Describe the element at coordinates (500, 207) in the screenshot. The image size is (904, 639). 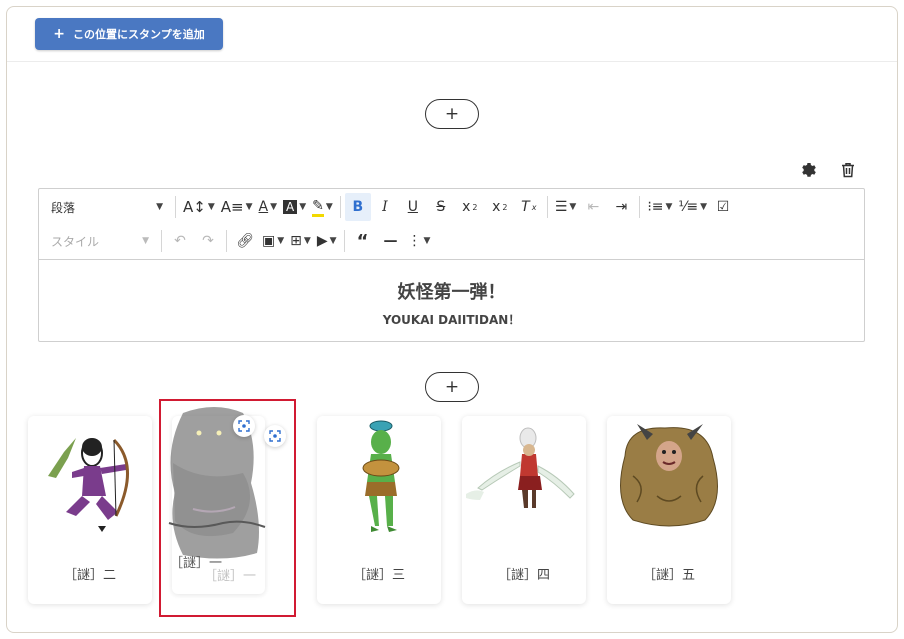
I see `superscript-icon: x2` at that location.